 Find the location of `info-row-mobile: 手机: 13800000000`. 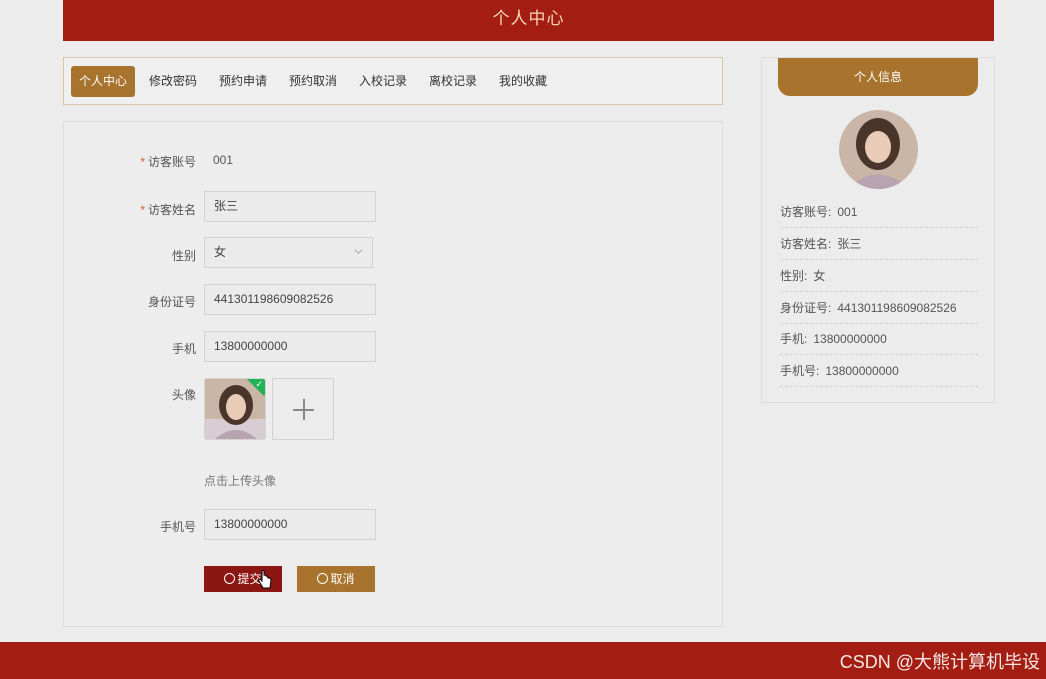

info-row-mobile: 手机: 13800000000 is located at coordinates (879, 339).